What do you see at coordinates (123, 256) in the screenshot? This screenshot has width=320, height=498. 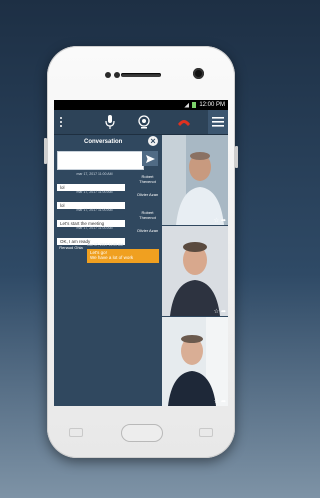 I see `message-text: Let's go! We have a lot of work` at bounding box center [123, 256].